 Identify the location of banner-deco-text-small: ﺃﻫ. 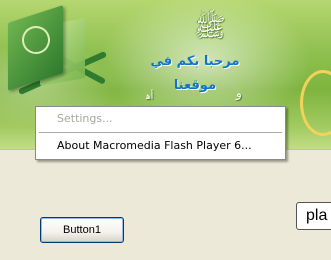
(150, 97).